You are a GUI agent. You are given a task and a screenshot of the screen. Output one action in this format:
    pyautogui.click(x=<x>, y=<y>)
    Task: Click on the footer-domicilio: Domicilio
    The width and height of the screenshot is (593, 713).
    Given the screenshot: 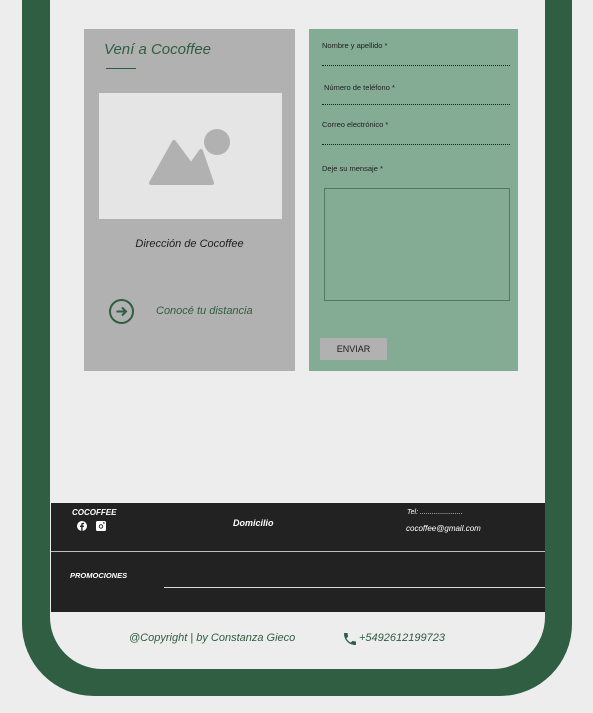 What is the action you would take?
    pyautogui.click(x=253, y=523)
    